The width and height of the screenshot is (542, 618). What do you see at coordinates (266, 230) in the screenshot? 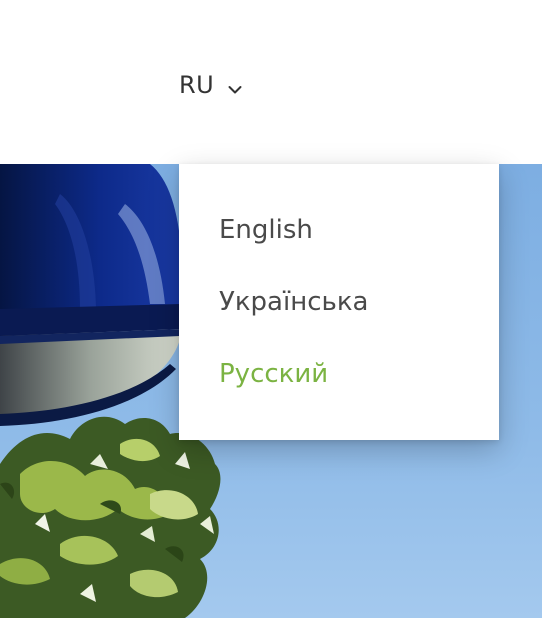
I see `language-option-english: English` at bounding box center [266, 230].